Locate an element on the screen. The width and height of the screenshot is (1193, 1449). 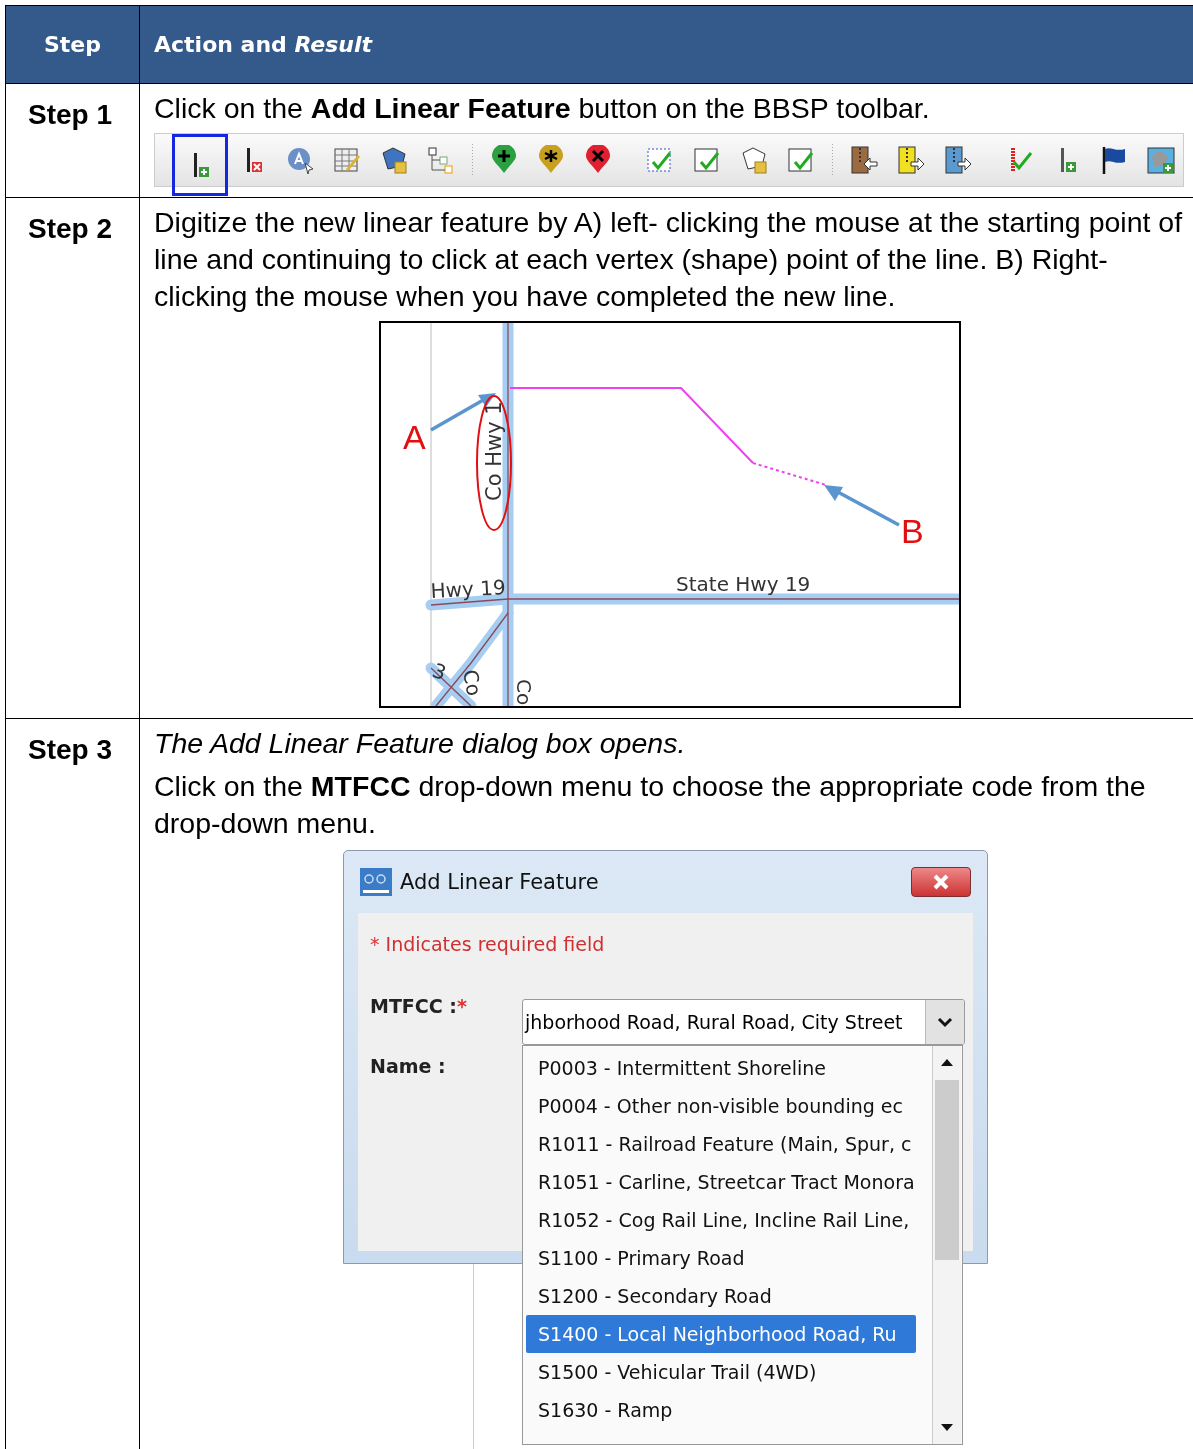
dropdown-option: S1200 - Secondary Road is located at coordinates (721, 1296).